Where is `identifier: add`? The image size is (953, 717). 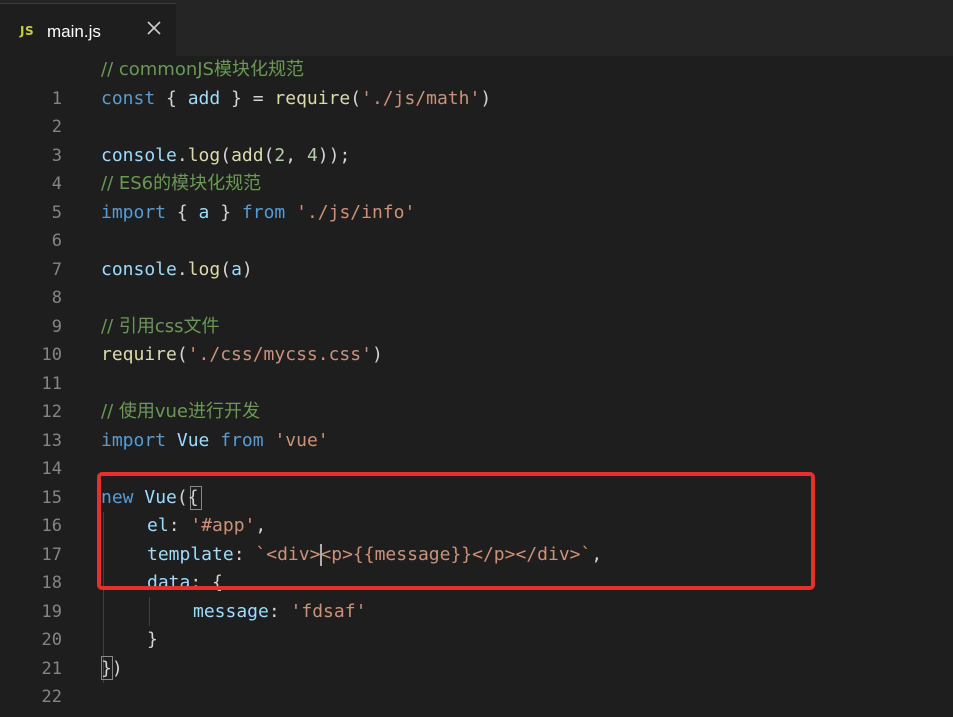 identifier: add is located at coordinates (204, 98).